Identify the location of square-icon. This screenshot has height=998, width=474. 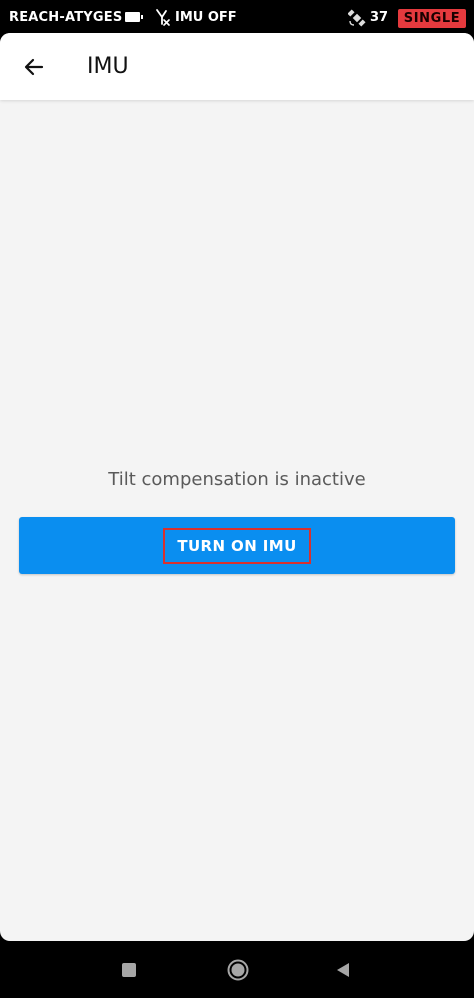
(129, 970).